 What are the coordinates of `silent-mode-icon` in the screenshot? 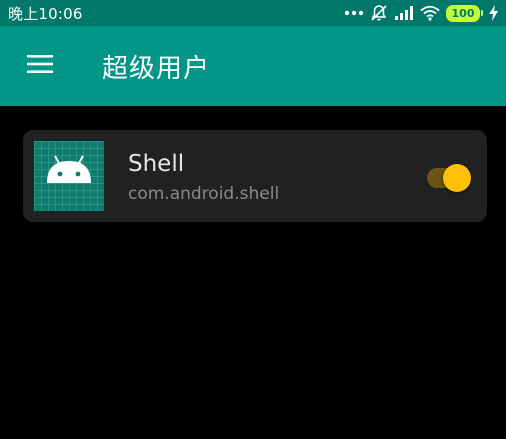 It's located at (379, 13).